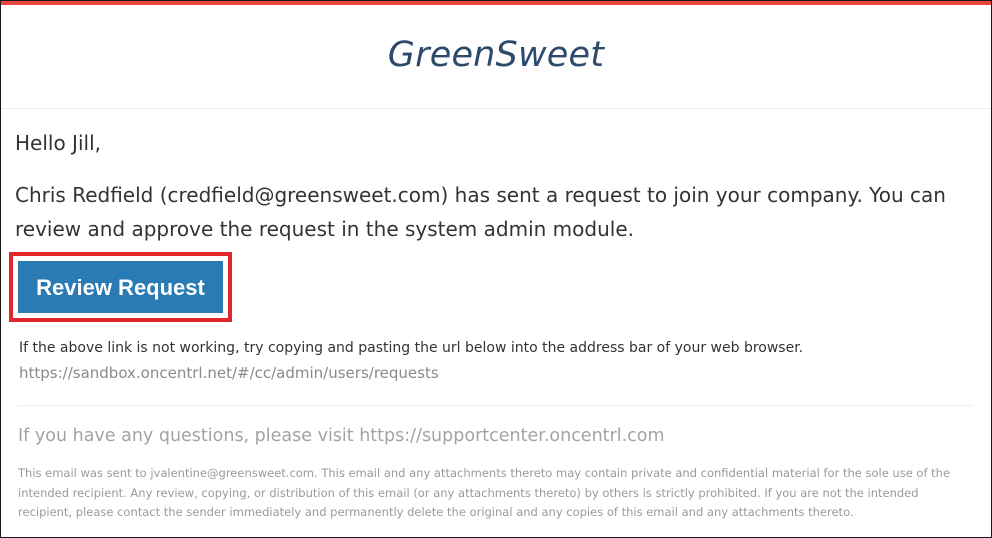 Image resolution: width=992 pixels, height=538 pixels. I want to click on greeting: Hello Jill,, so click(58, 143).